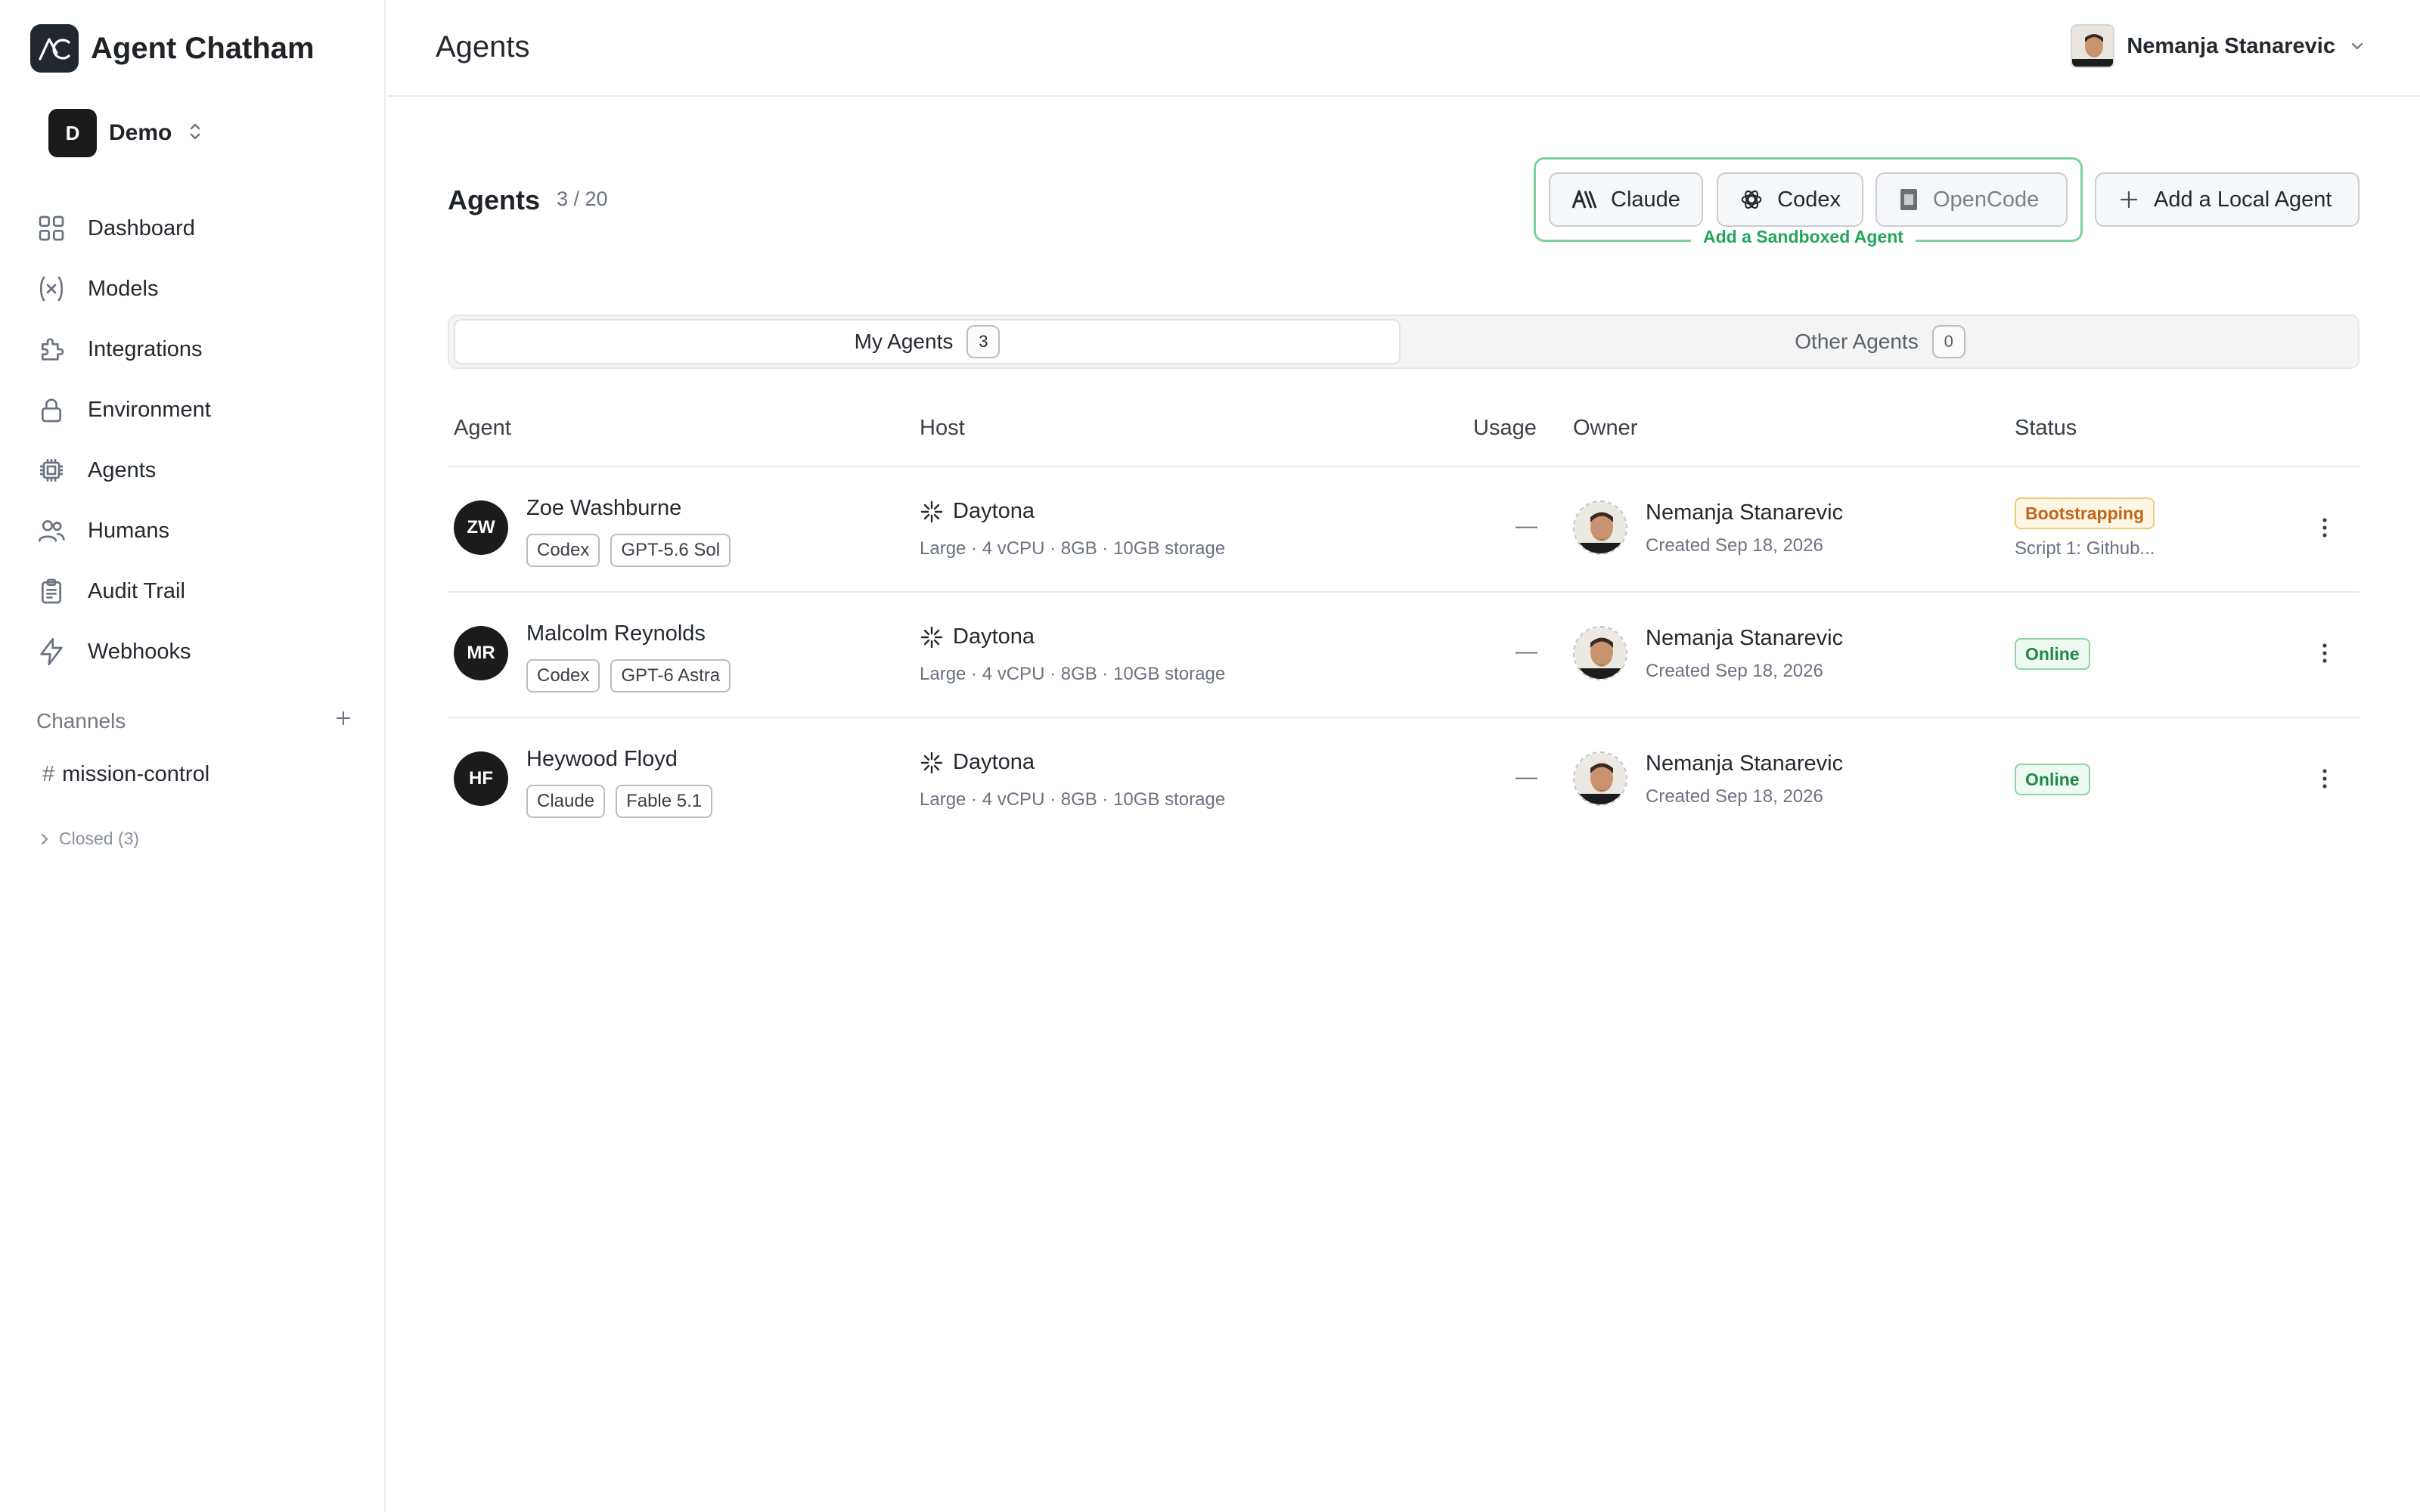 Image resolution: width=2420 pixels, height=1512 pixels. I want to click on function-icon, so click(51, 289).